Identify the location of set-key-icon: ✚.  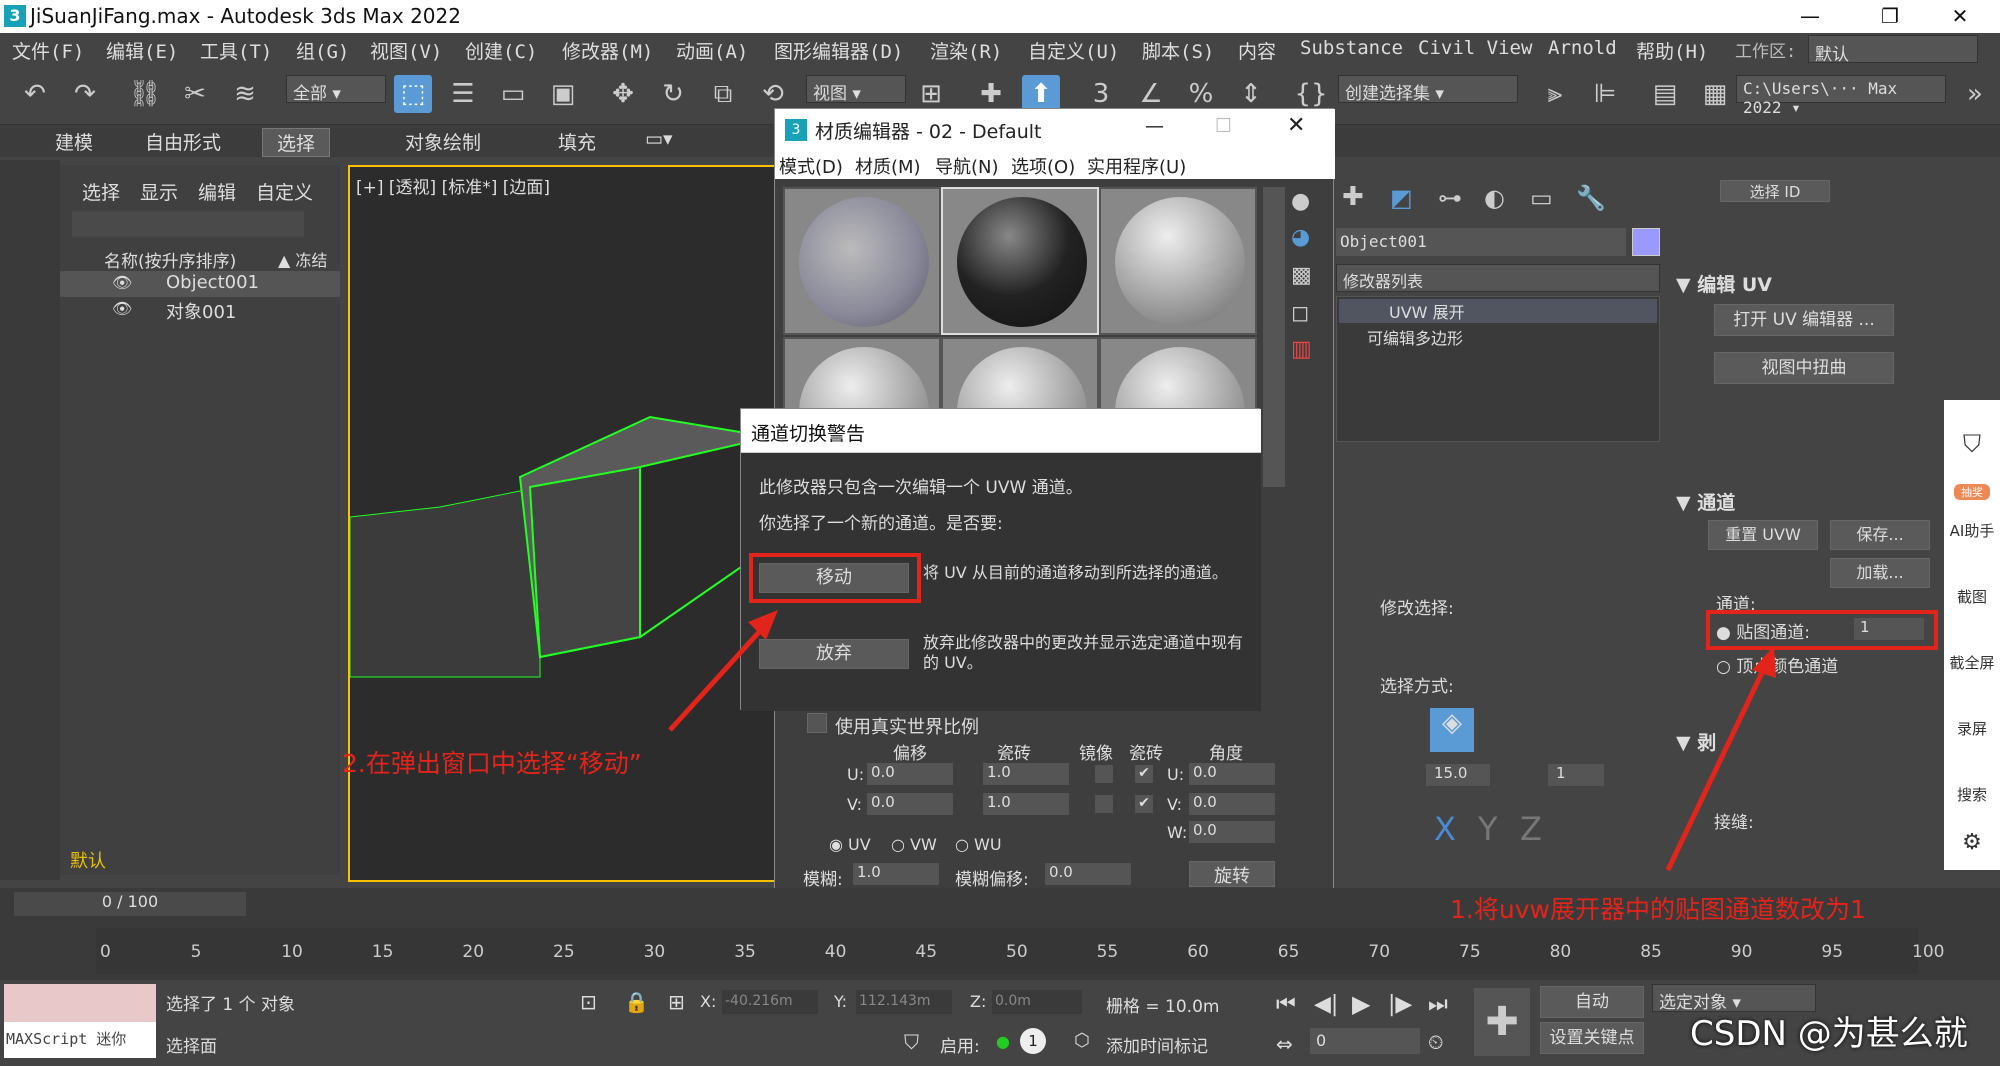
(1502, 1022).